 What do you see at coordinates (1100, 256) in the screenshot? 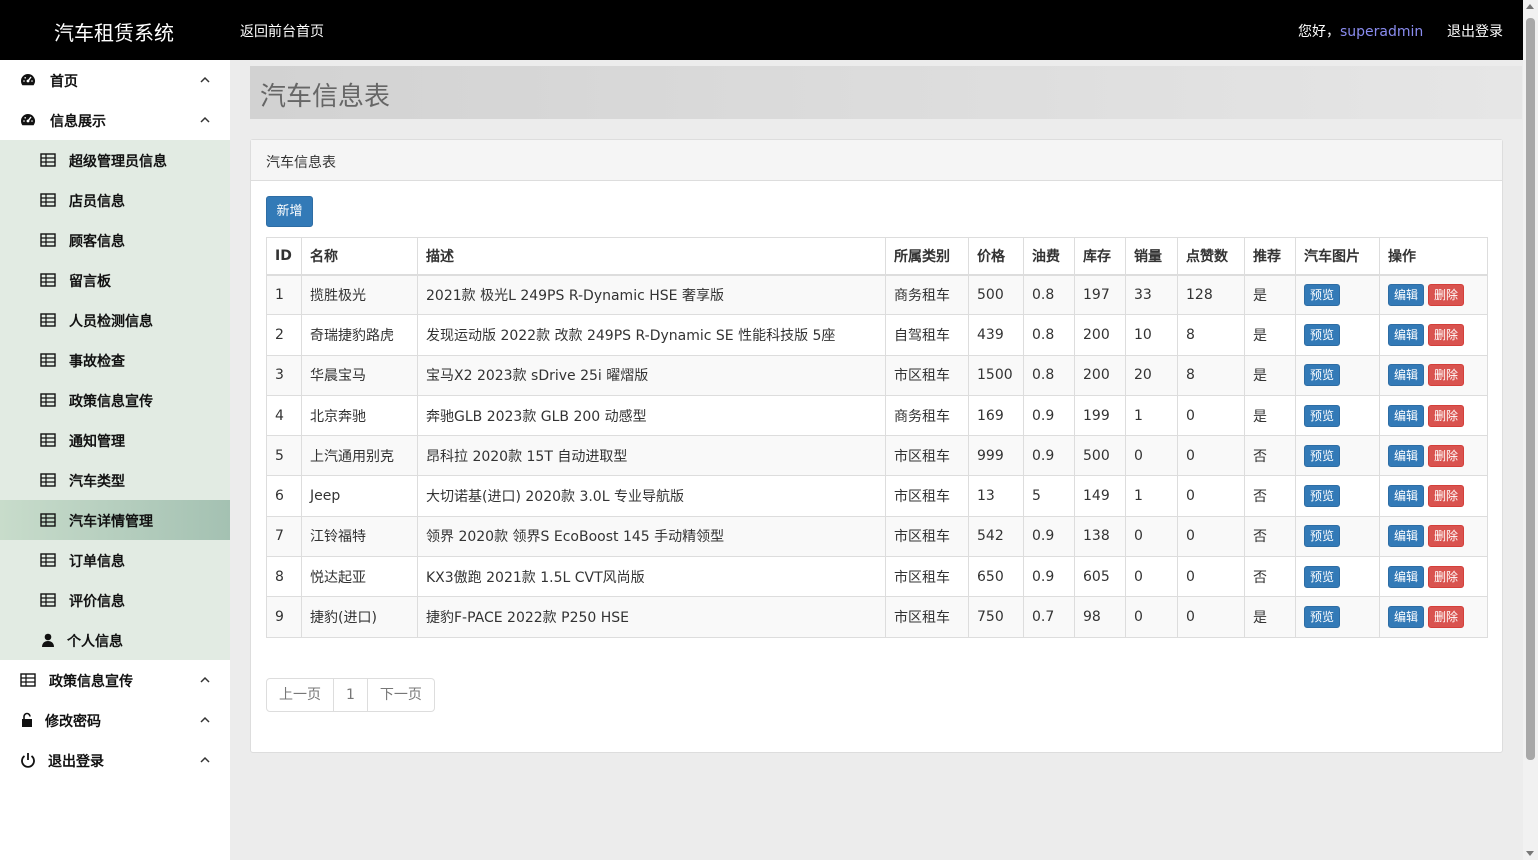
I see `column-header: 库存` at bounding box center [1100, 256].